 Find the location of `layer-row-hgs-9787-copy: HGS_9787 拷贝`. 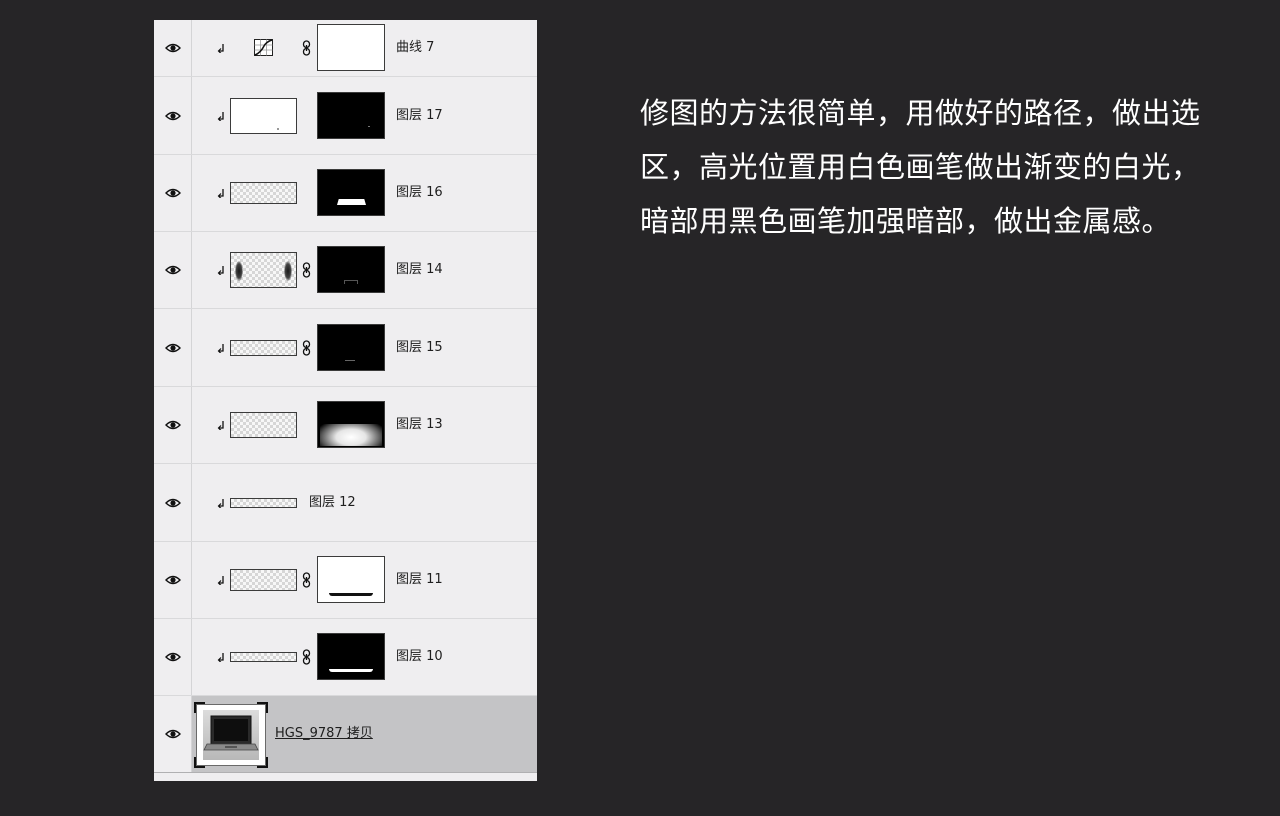

layer-row-hgs-9787-copy: HGS_9787 拷贝 is located at coordinates (345, 734).